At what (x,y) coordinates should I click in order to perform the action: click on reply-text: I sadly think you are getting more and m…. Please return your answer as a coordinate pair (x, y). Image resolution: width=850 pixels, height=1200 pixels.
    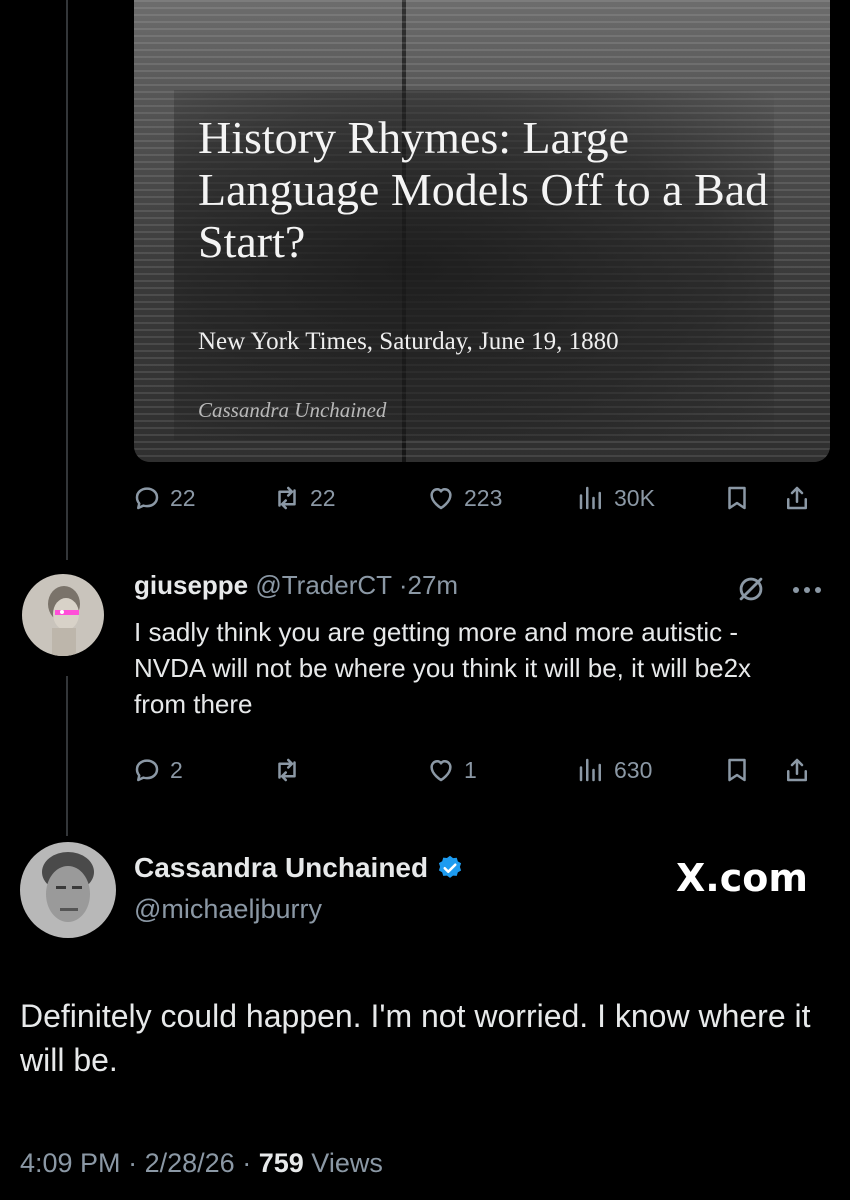
    Looking at the image, I should click on (443, 668).